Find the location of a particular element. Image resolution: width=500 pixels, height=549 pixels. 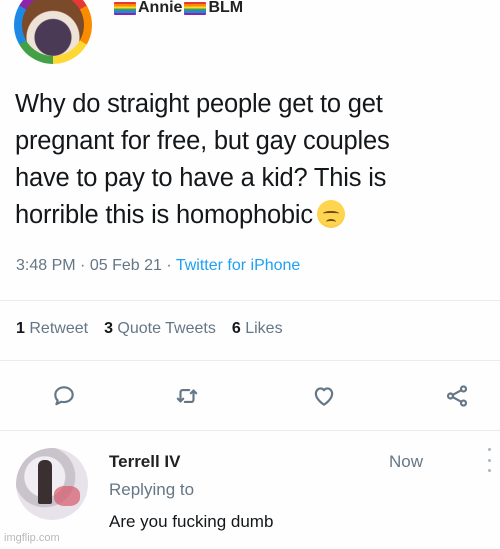

replying-to-label: Replying to is located at coordinates (152, 489).